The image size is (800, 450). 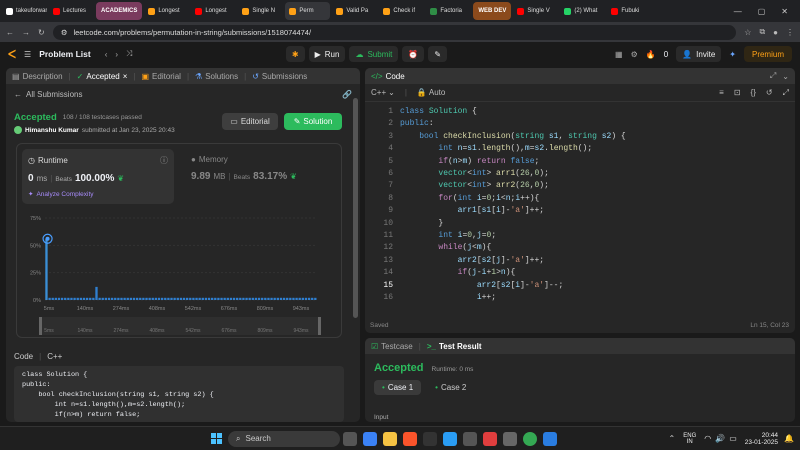 I want to click on vscode-icon, so click(x=450, y=438).